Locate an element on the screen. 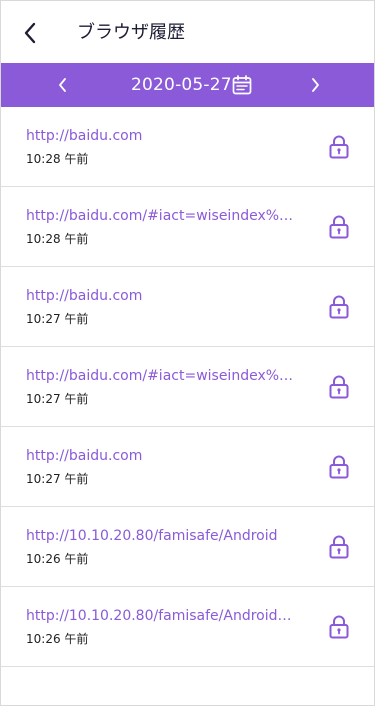  chevron-right-icon is located at coordinates (315, 85).